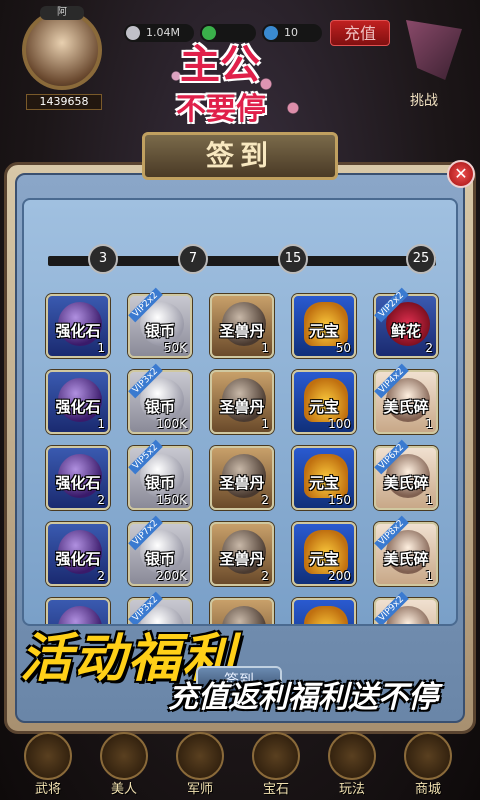 This screenshot has height=800, width=480. I want to click on milestone-marker: 3, so click(103, 259).